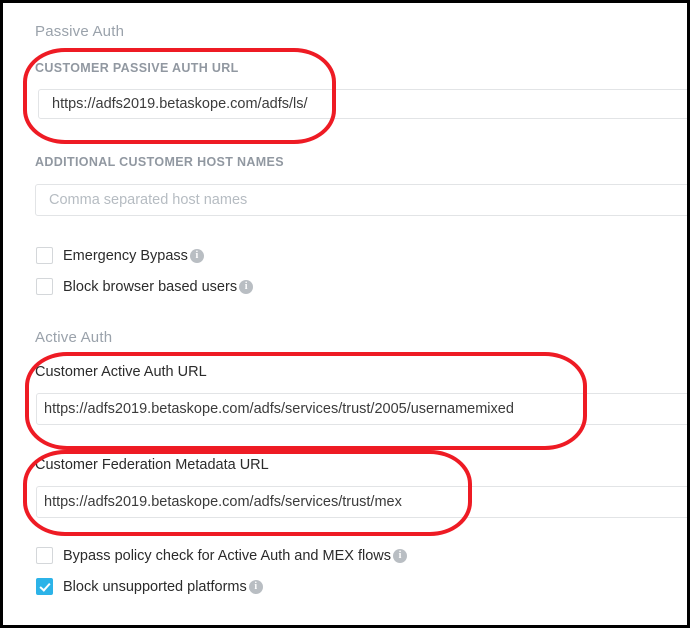 This screenshot has height=628, width=690. What do you see at coordinates (150, 286) in the screenshot?
I see `checkbox-label-block-browser-based-users: Block browser based users` at bounding box center [150, 286].